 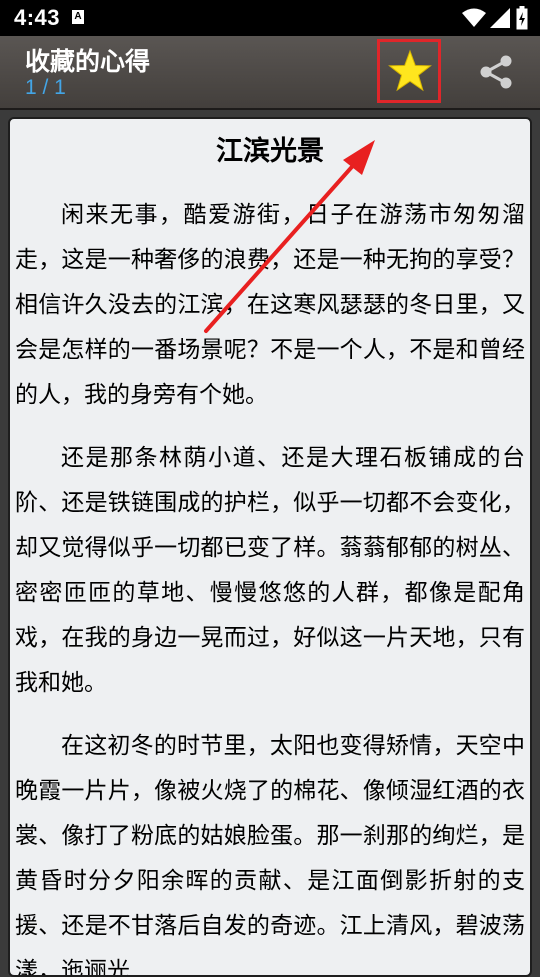 I want to click on share-icon, so click(x=496, y=72).